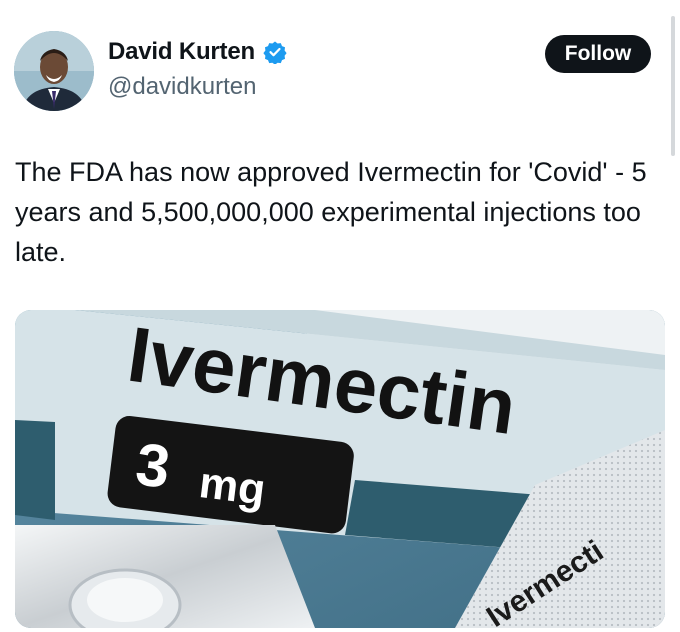 Image resolution: width=680 pixels, height=632 pixels. I want to click on author-display-name: David Kurten, so click(181, 52).